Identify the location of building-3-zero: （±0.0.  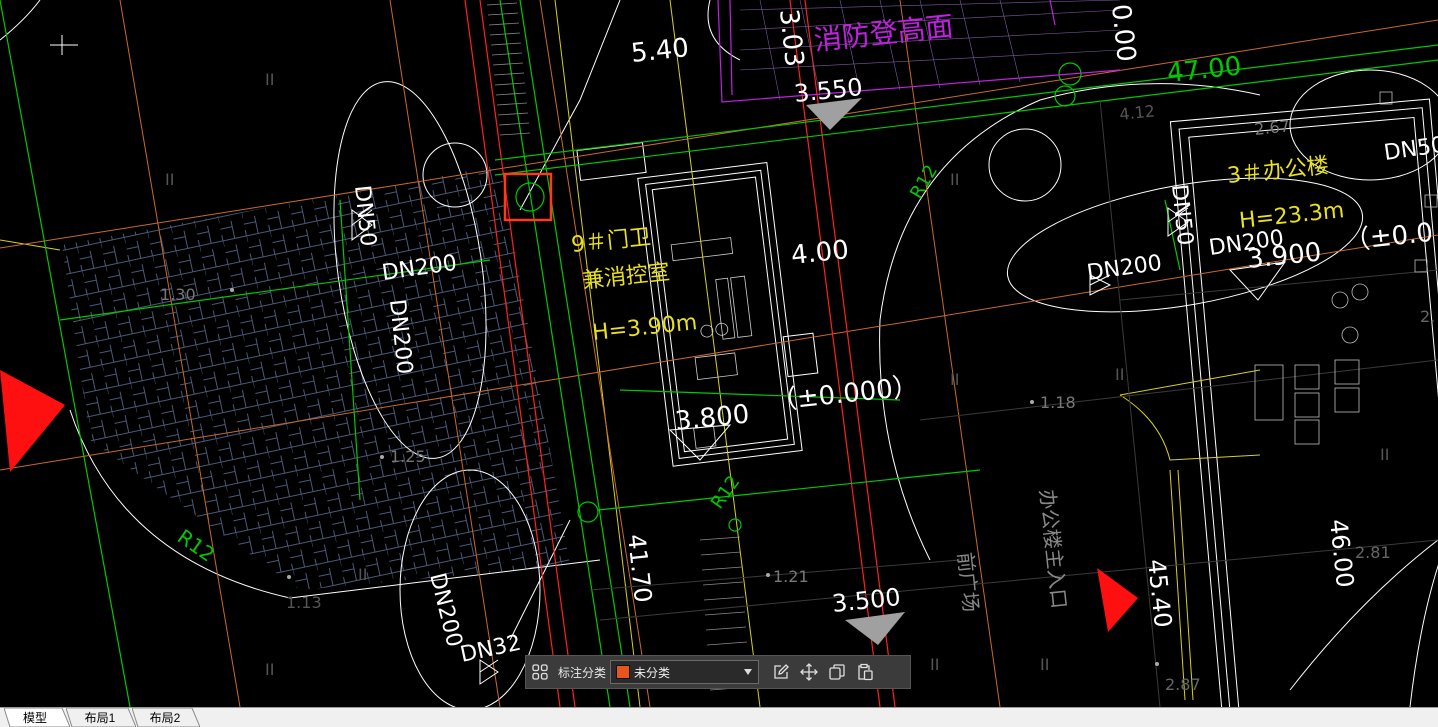
(1389, 237).